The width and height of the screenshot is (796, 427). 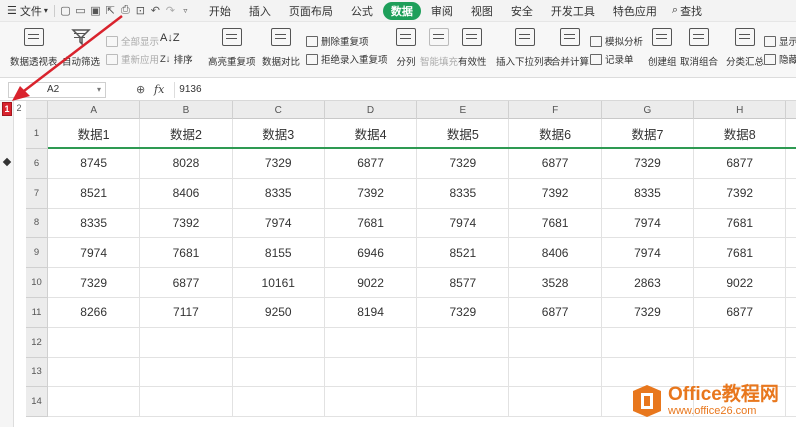 What do you see at coordinates (311, 11) in the screenshot?
I see `tab-2: 页面布局` at bounding box center [311, 11].